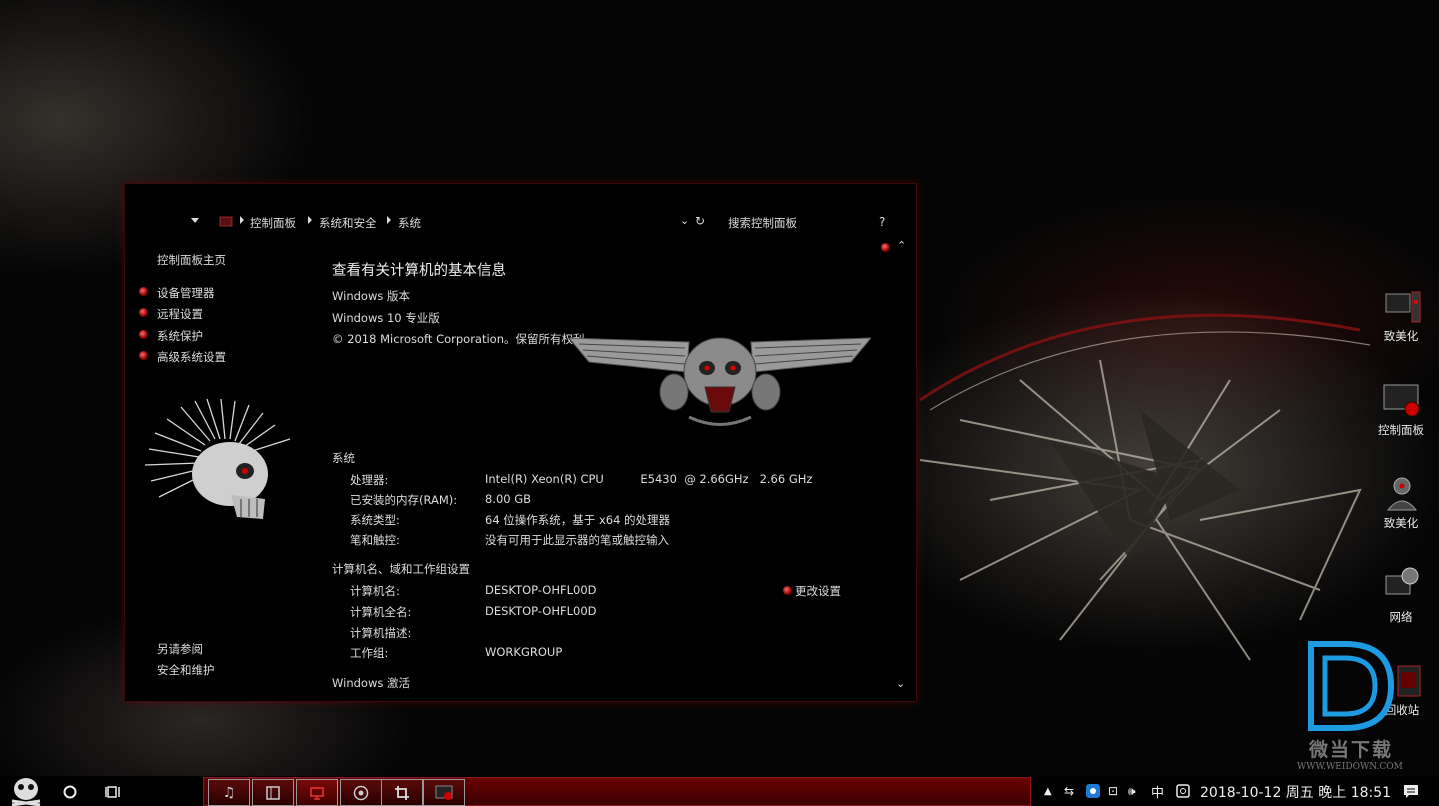 This screenshot has height=806, width=1439. What do you see at coordinates (1183, 791) in the screenshot?
I see `ime-mode-icon` at bounding box center [1183, 791].